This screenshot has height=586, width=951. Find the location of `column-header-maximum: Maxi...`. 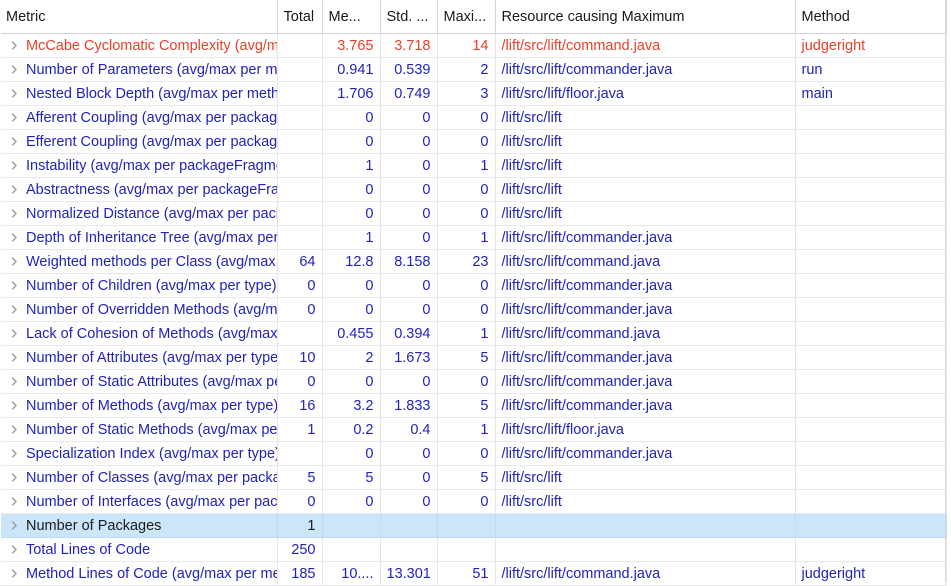

column-header-maximum: Maxi... is located at coordinates (466, 17).